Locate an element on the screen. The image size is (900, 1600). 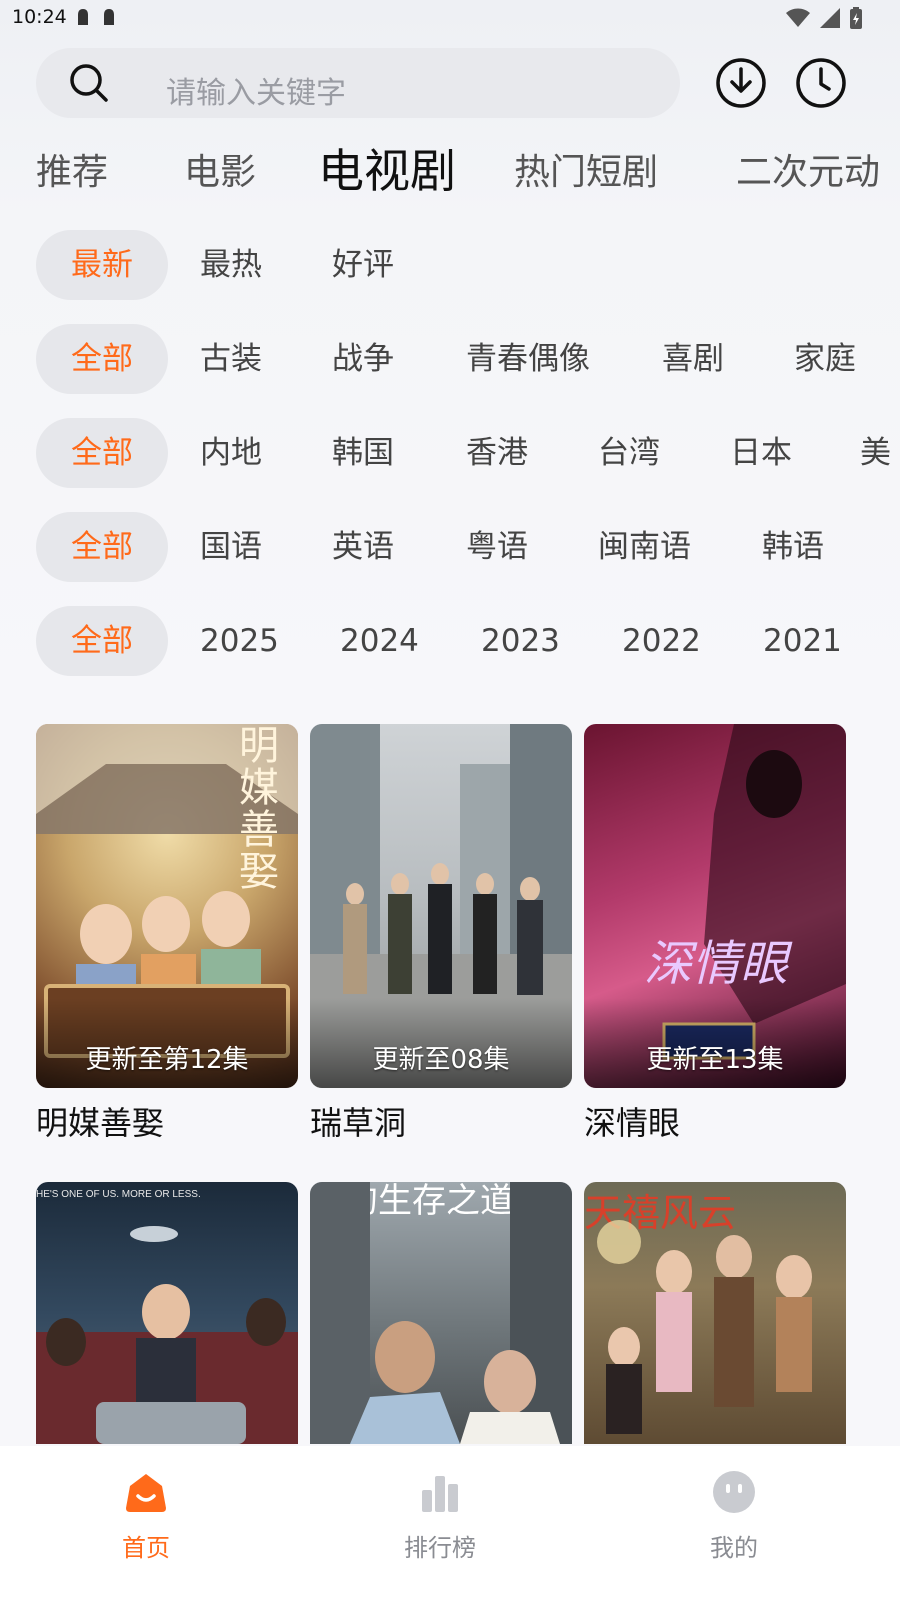
show-card: 更新至08集 瑞草洞 is located at coordinates (441, 934).